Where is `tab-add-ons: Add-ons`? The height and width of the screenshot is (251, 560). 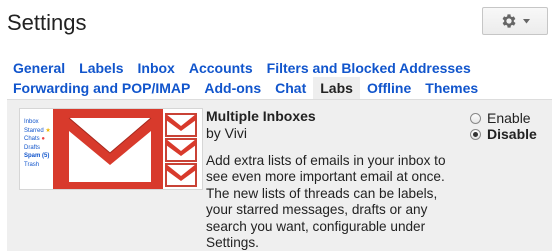
tab-add-ons: Add-ons is located at coordinates (232, 88).